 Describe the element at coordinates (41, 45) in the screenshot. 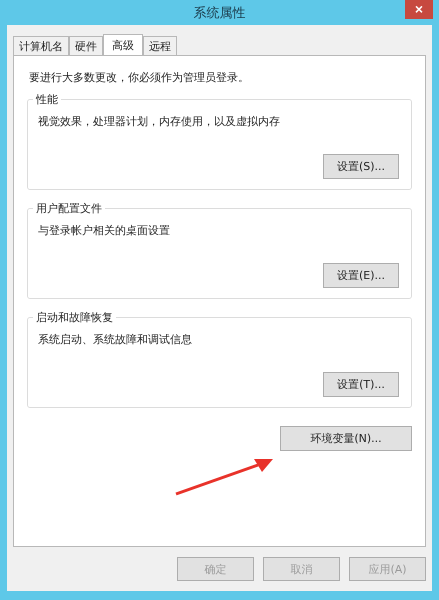

I see `tab: 计算机名` at that location.